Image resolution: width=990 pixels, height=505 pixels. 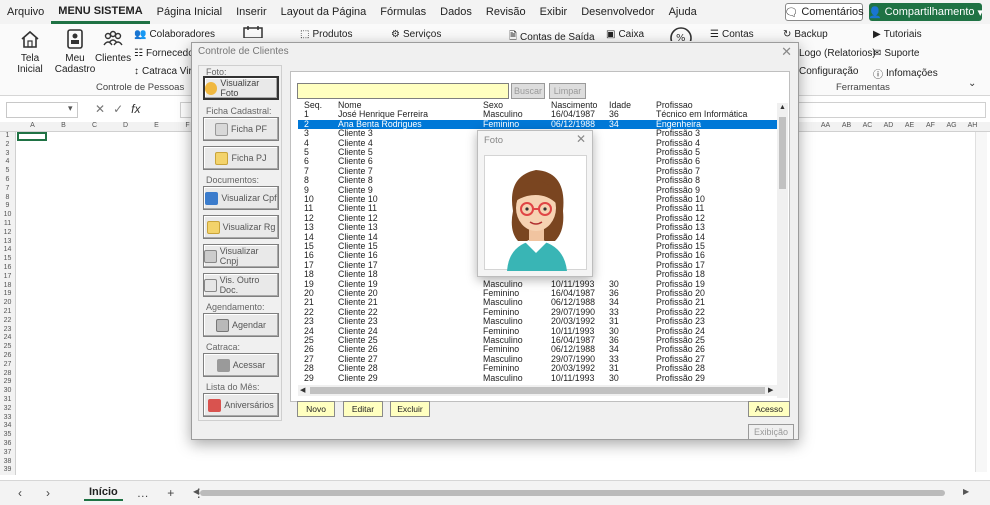 What do you see at coordinates (163, 71) in the screenshot?
I see `catraca-button: ↕ Catraca Vir` at bounding box center [163, 71].